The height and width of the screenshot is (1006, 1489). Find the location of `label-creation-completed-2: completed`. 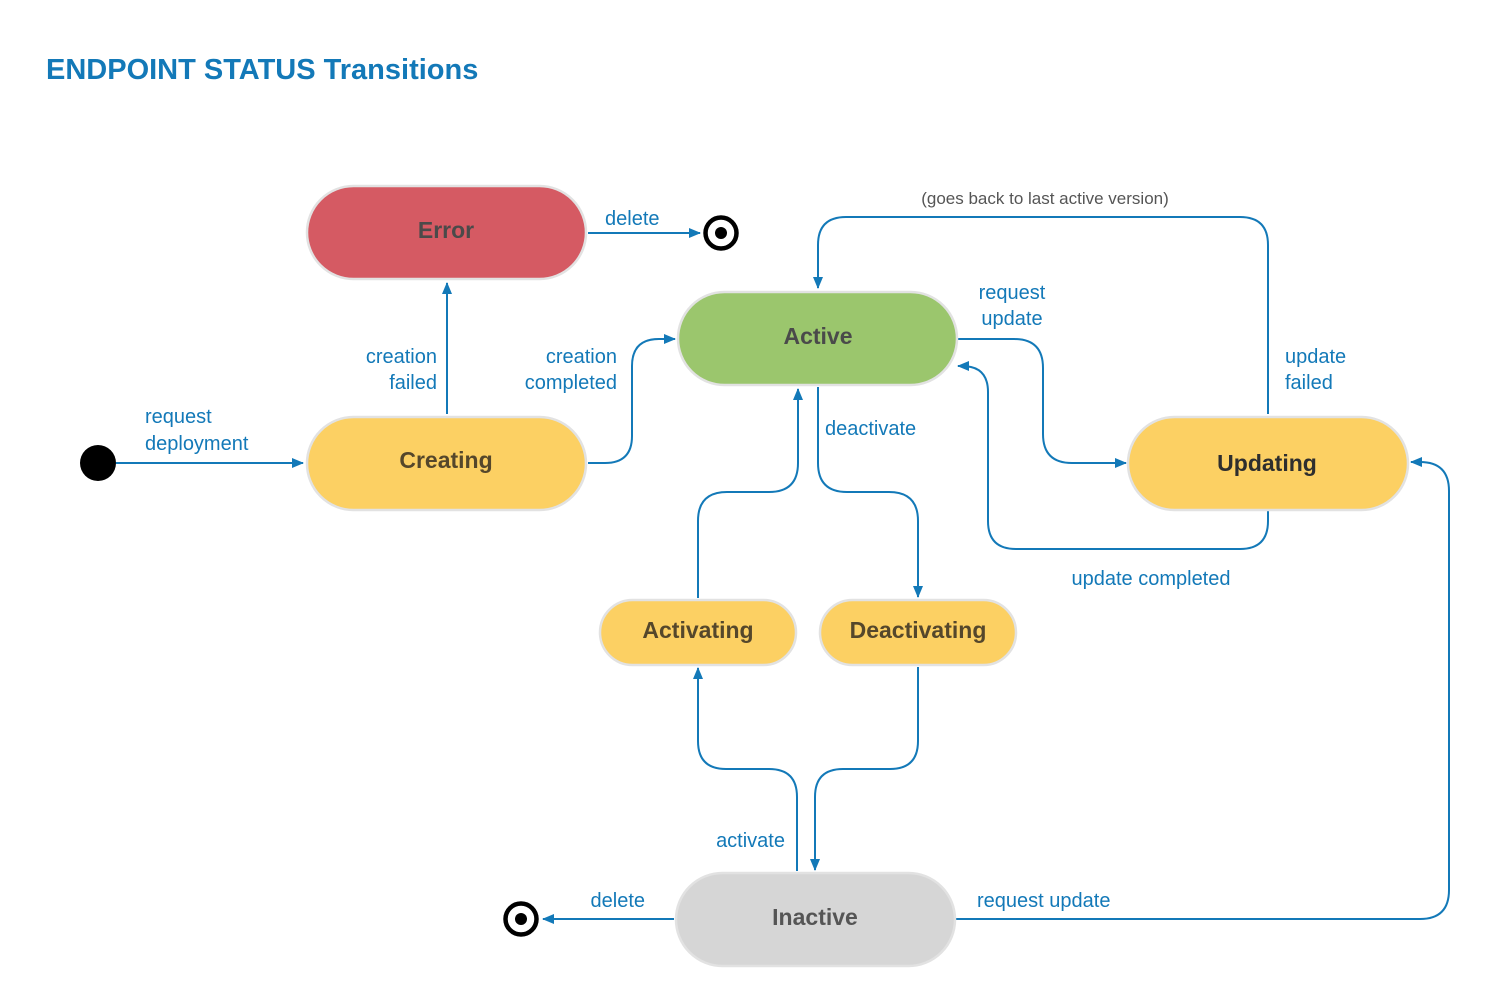

label-creation-completed-2: completed is located at coordinates (571, 383).